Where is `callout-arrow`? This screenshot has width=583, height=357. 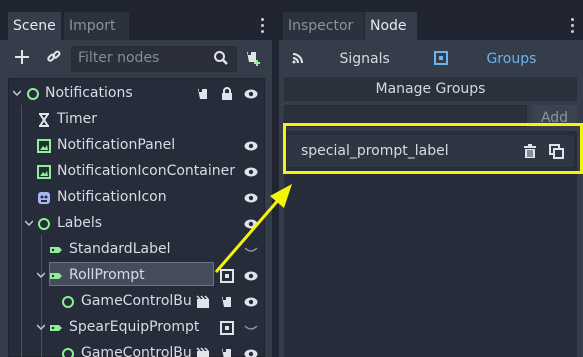
callout-arrow is located at coordinates (253, 228).